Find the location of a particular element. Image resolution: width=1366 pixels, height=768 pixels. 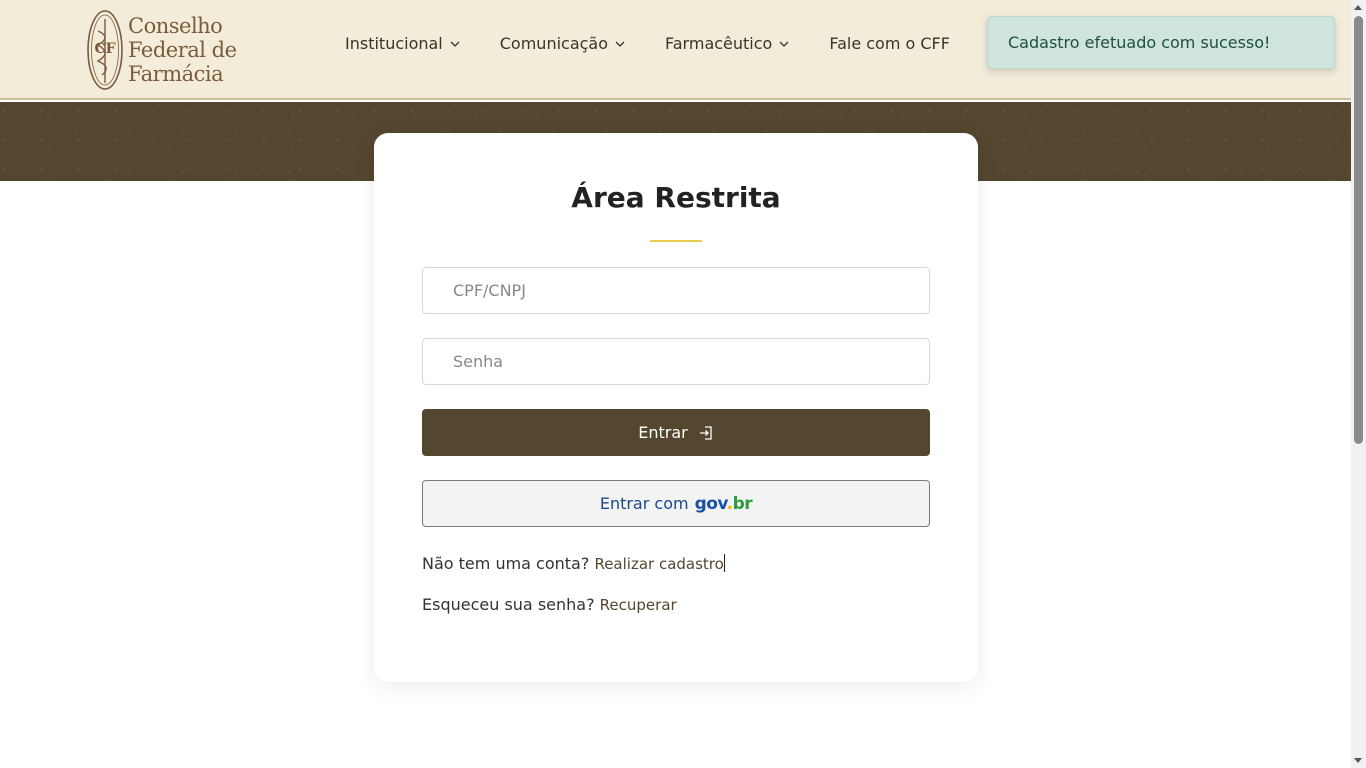

nav-item-label: Fale com o CFF is located at coordinates (889, 43).